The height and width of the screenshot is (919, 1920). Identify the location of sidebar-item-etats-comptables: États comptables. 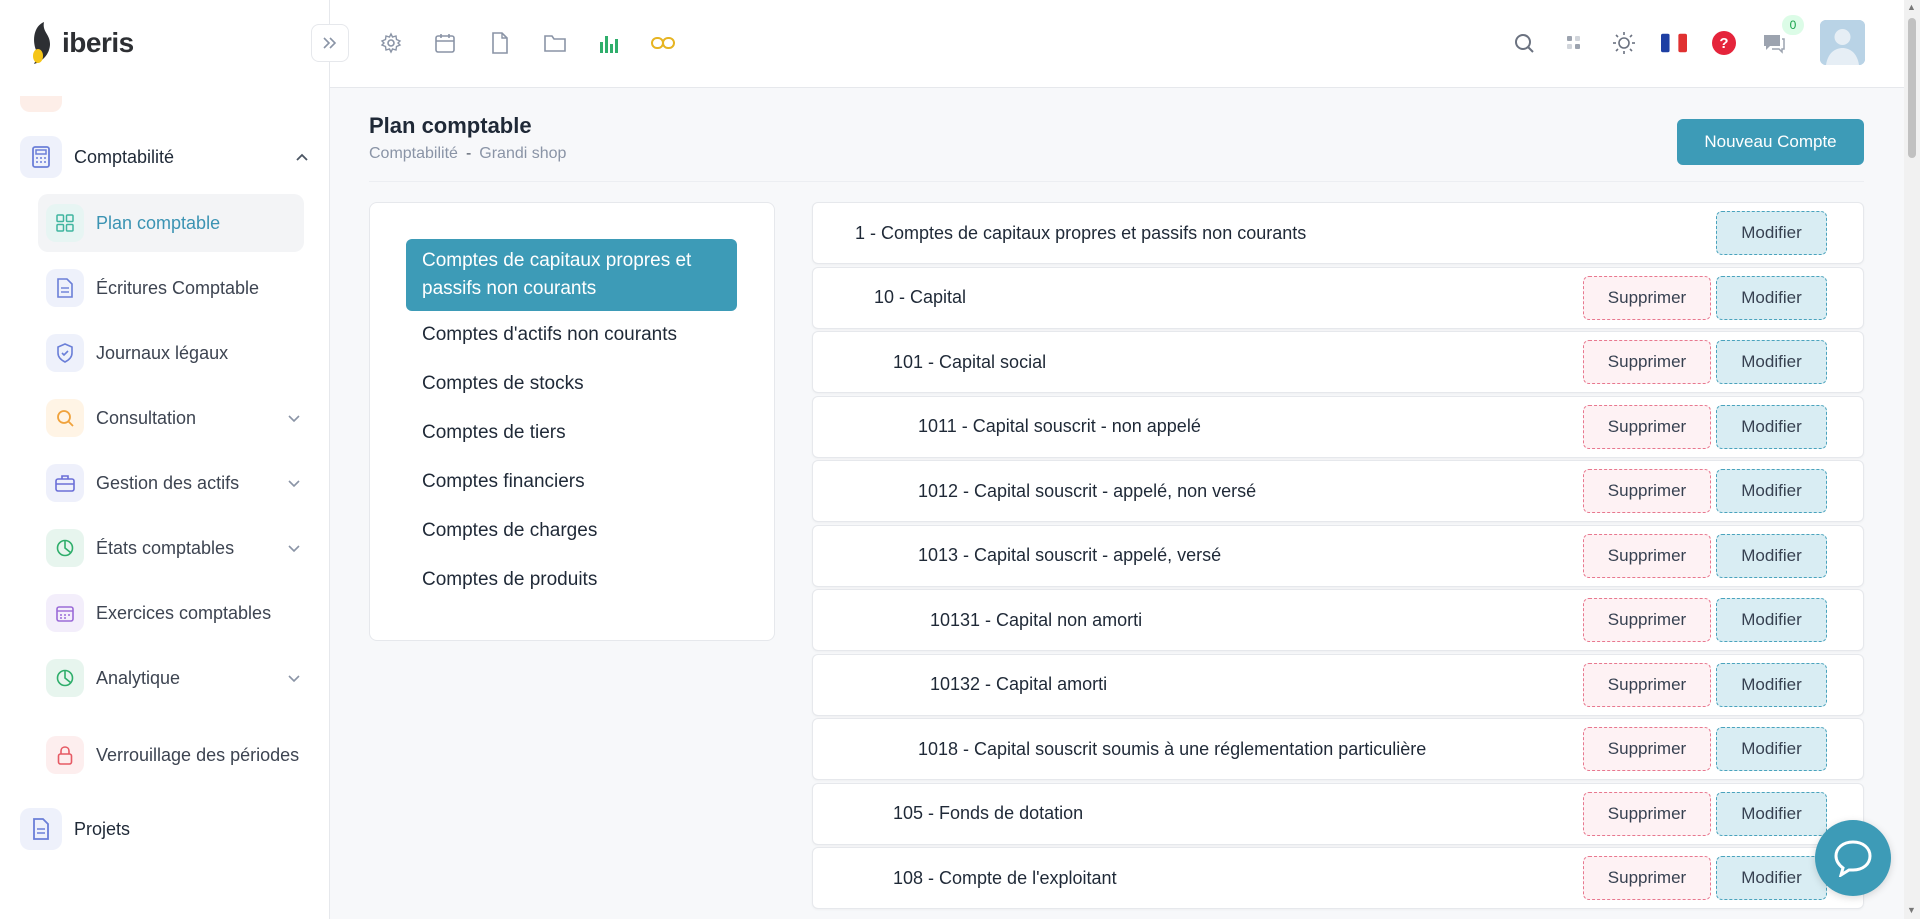
(171, 548).